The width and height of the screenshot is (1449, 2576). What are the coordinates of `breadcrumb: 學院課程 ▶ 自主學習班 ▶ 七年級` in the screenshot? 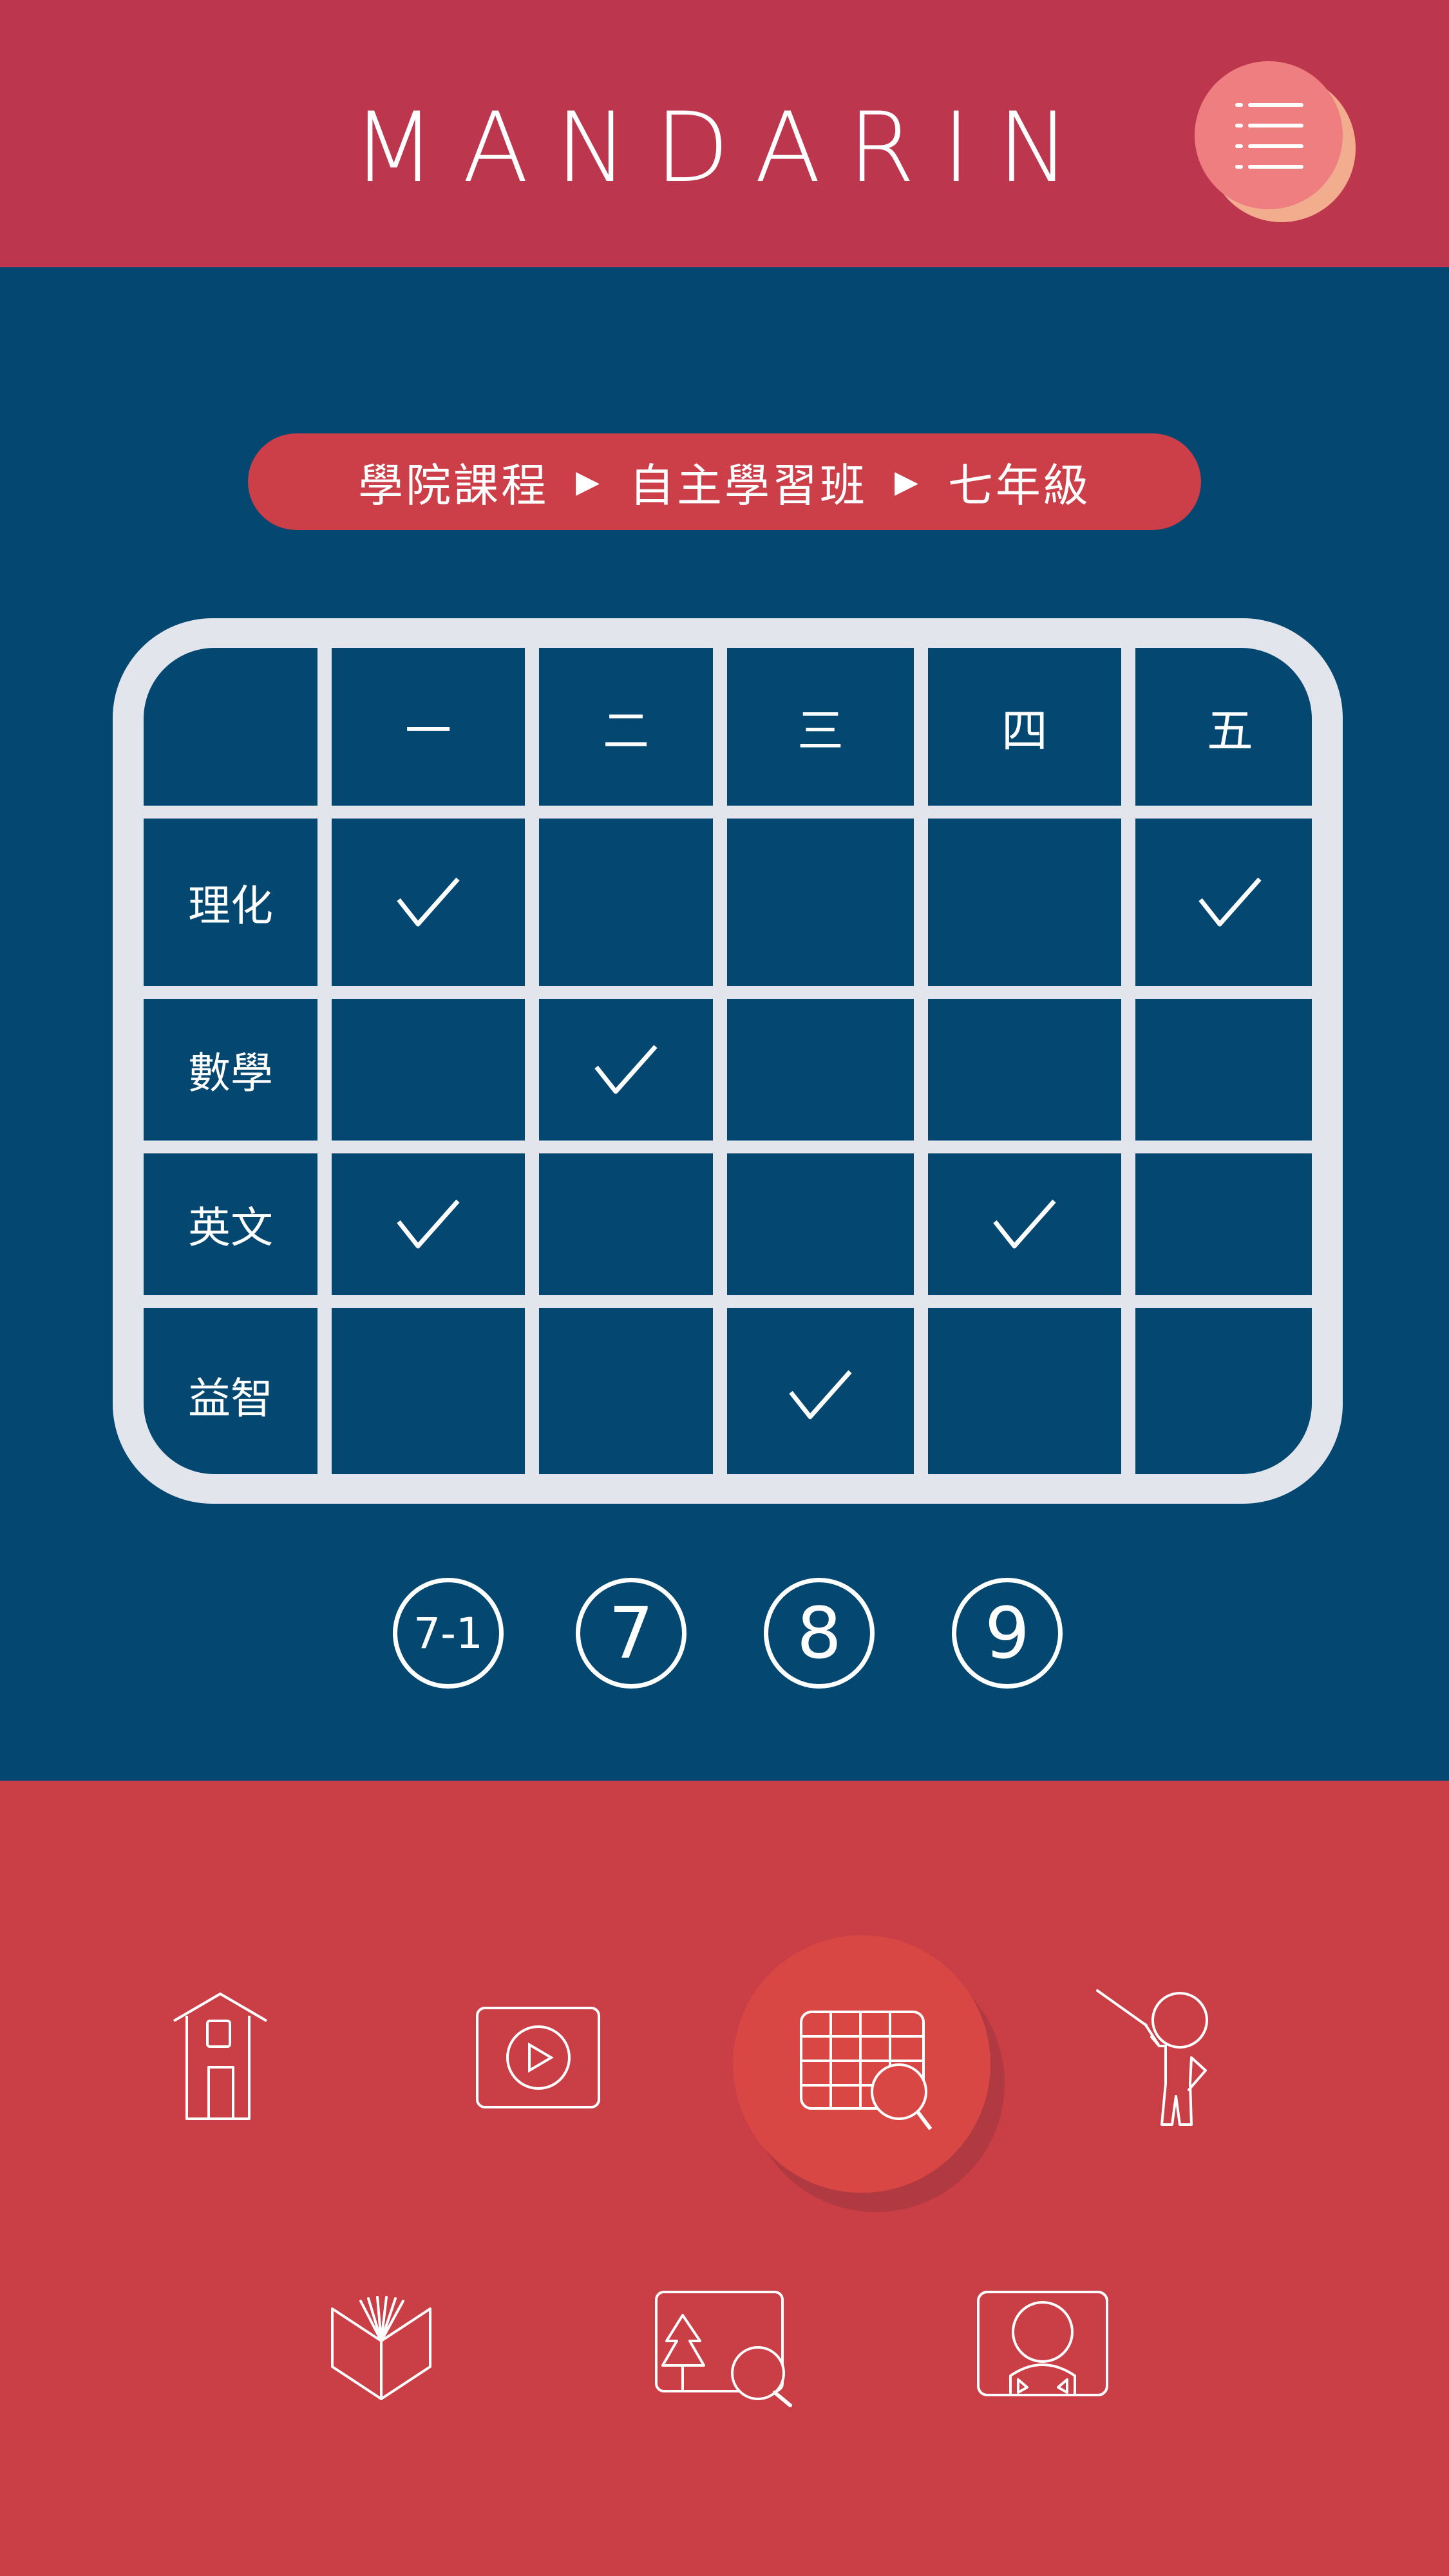 It's located at (724, 481).